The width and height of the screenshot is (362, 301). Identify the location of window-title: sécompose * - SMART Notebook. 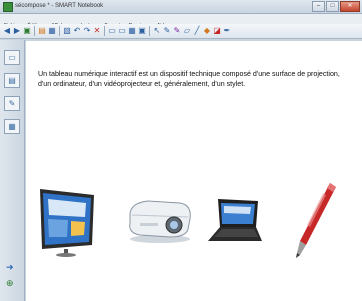
(59, 6).